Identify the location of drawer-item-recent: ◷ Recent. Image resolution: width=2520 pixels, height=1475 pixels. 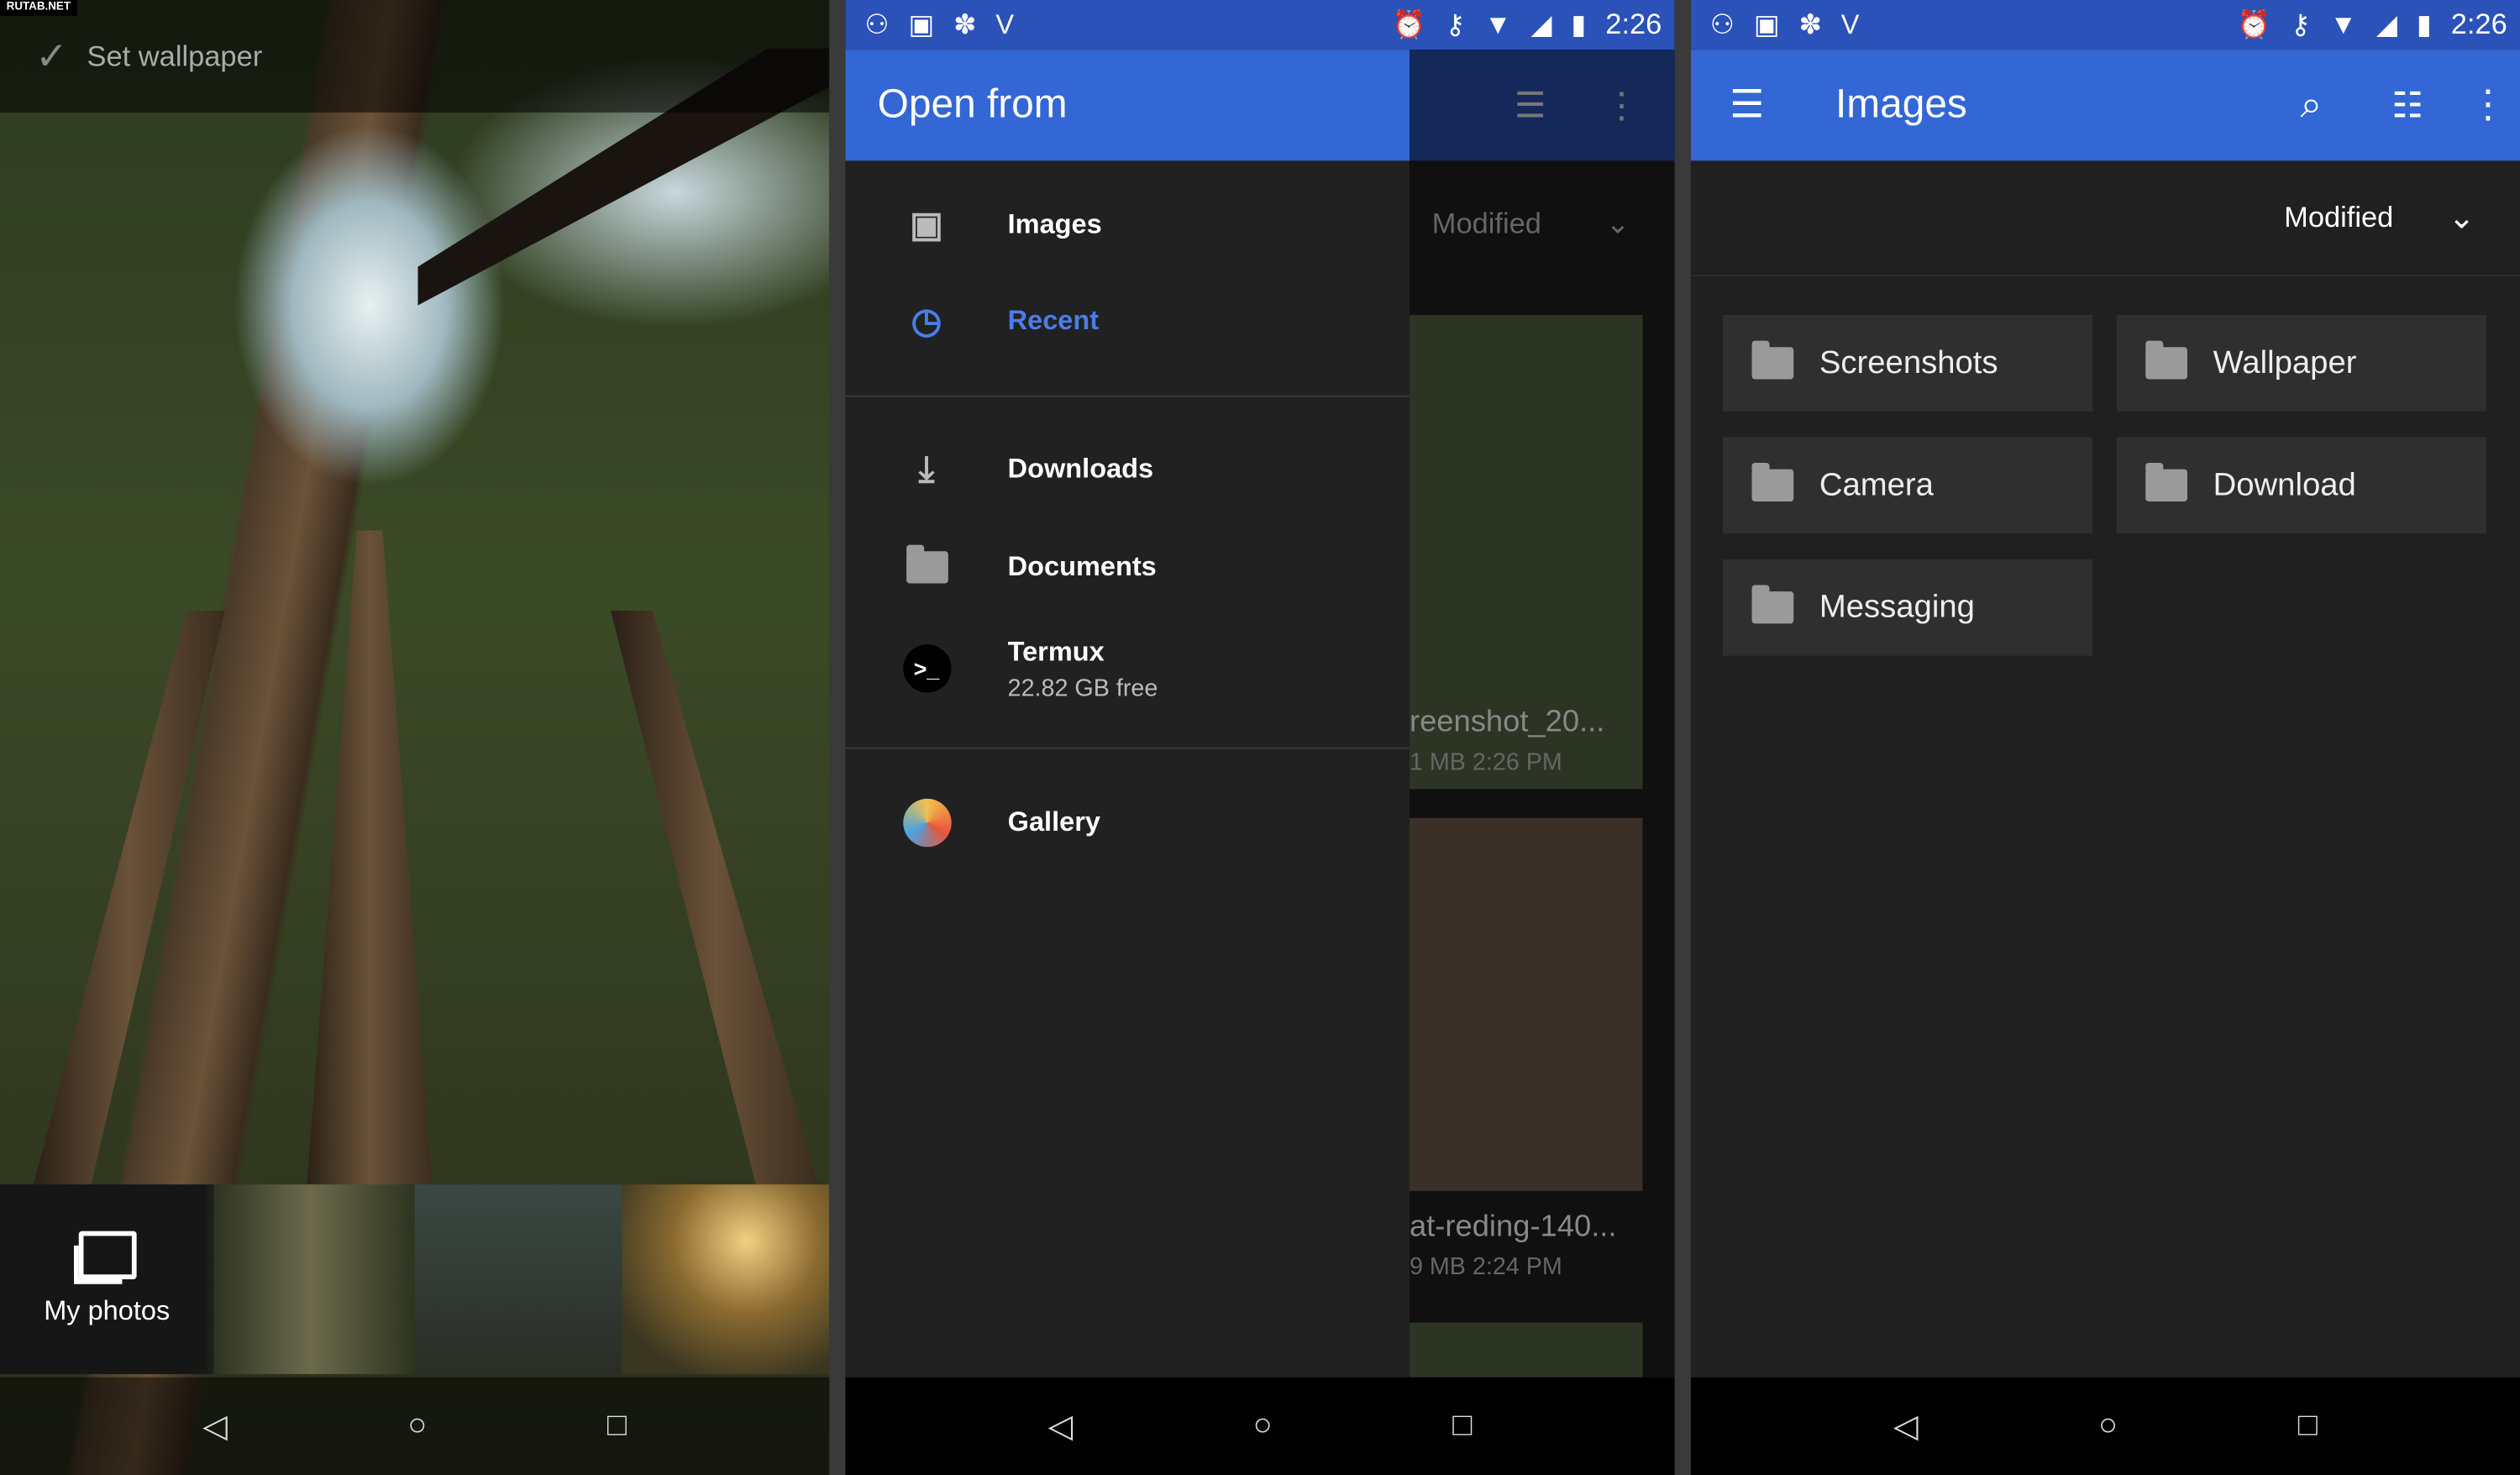
(1127, 321).